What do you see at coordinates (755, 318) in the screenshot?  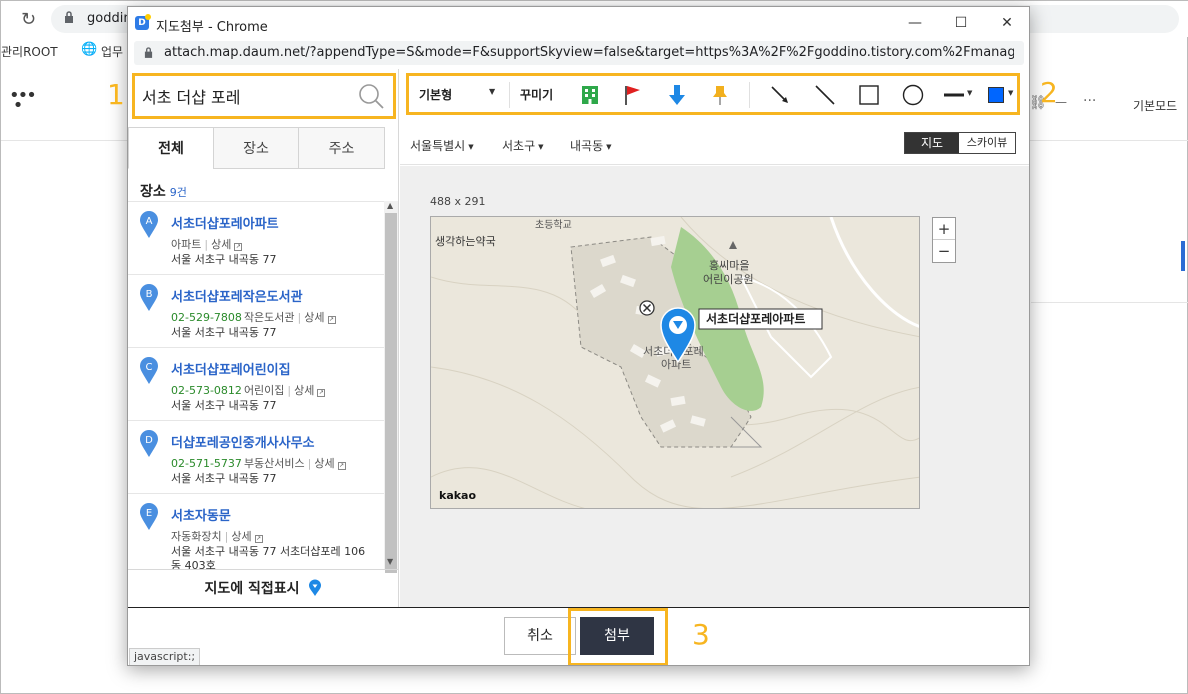 I see `map-callout-label: 서초더샵포레아파트` at bounding box center [755, 318].